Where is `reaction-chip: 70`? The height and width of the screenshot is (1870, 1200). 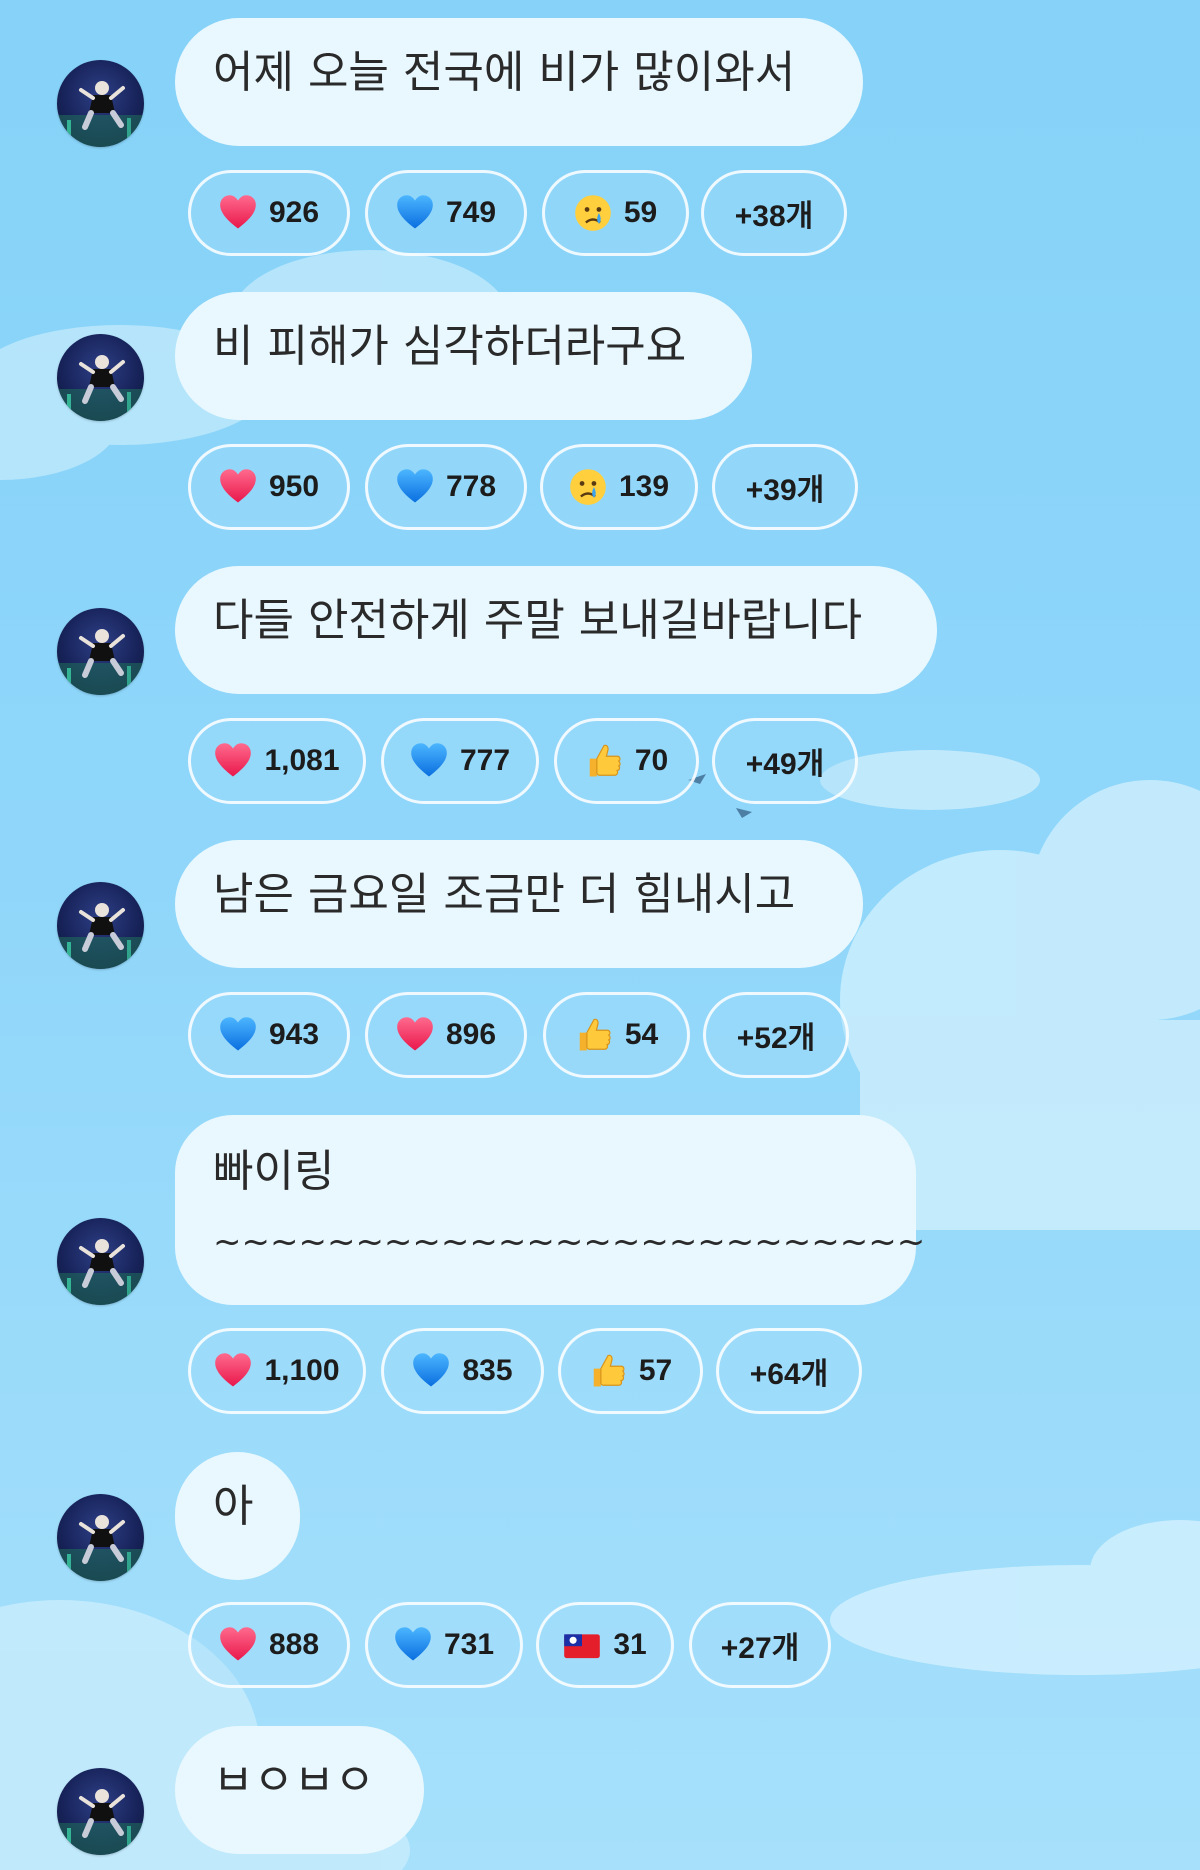
reaction-chip: 70 is located at coordinates (626, 761).